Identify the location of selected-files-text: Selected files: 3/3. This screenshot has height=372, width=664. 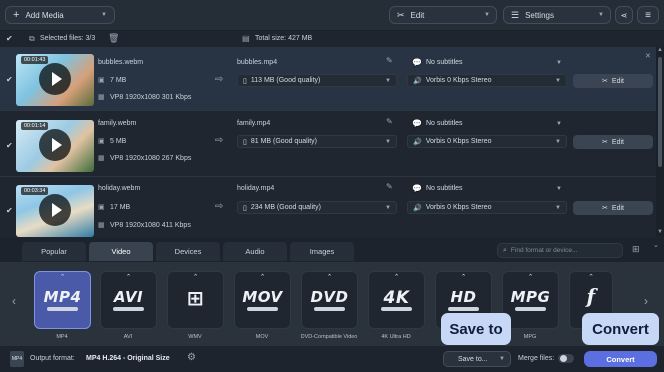
(68, 38).